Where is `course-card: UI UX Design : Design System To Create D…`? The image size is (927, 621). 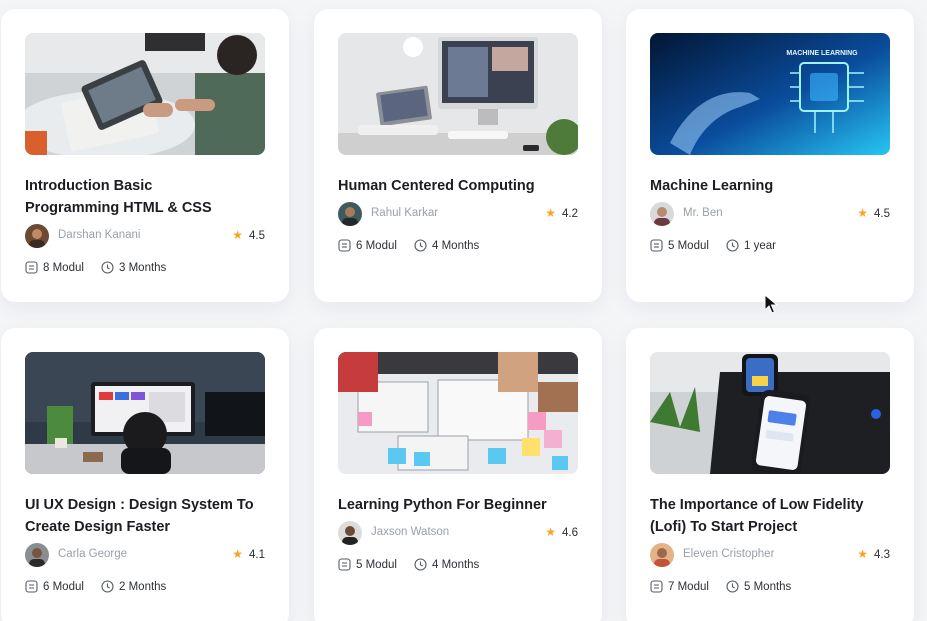 course-card: UI UX Design : Design System To Create D… is located at coordinates (145, 474).